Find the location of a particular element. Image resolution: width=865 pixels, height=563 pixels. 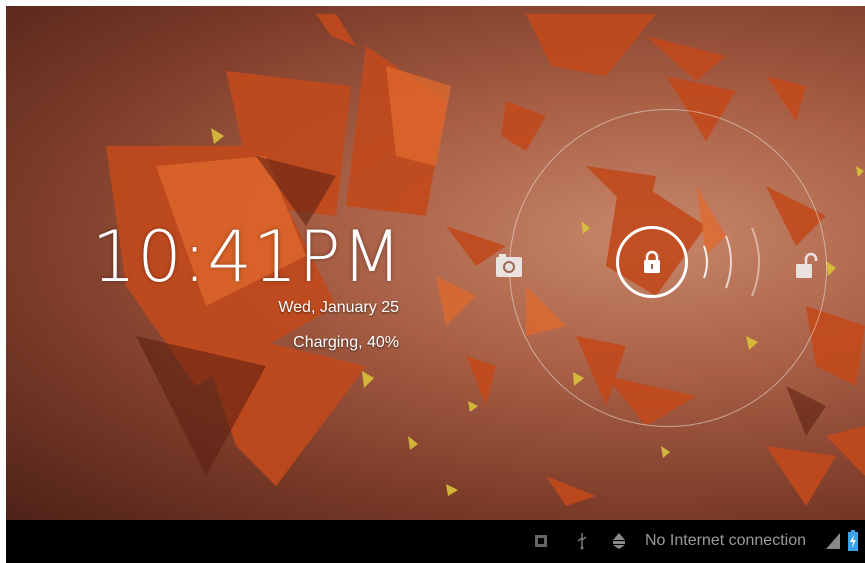

swipe-hint-arcs is located at coordinates (731, 262).